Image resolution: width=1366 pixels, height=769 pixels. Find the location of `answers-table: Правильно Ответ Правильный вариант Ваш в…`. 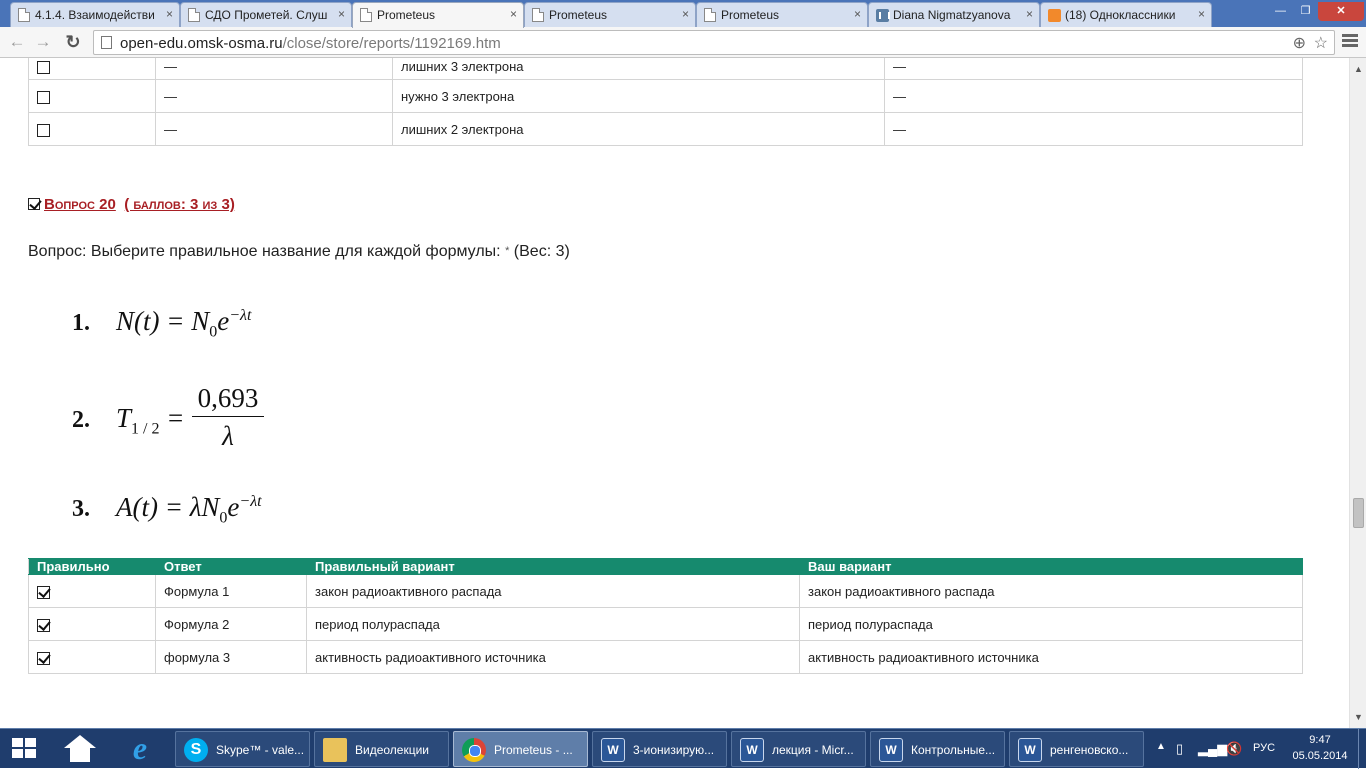

answers-table: Правильно Ответ Правильный вариант Ваш в… is located at coordinates (665, 616).